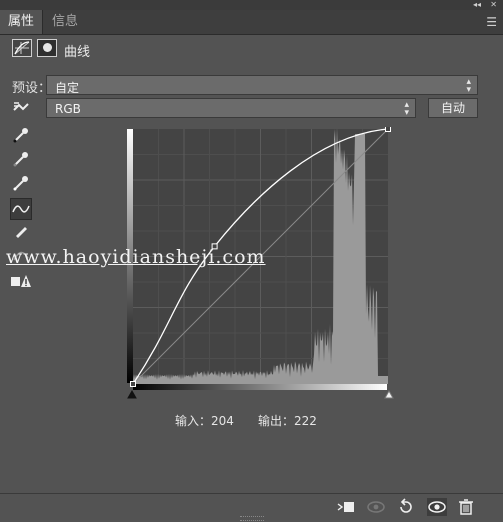  Describe the element at coordinates (22, 48) in the screenshot. I see `curves-adjustment-icon` at that location.